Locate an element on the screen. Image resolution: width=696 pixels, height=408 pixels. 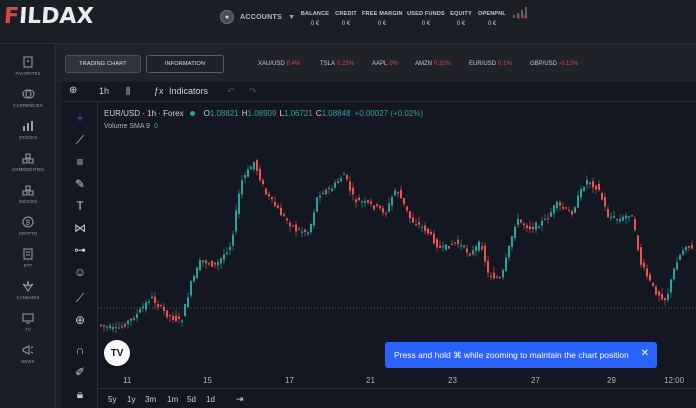
app-logo: FILDAX is located at coordinates (48, 16).